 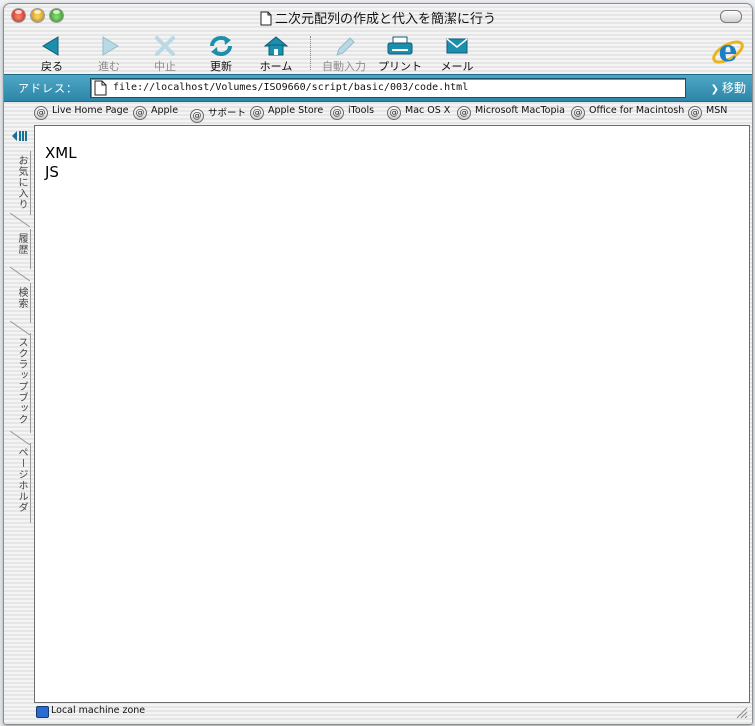 I want to click on tab-page-holder: ページホルダ, so click(x=20, y=483).